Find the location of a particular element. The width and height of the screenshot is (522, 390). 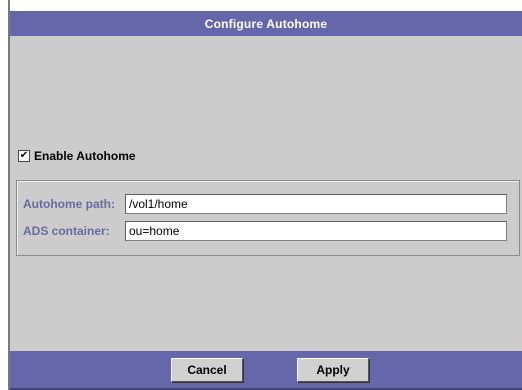

enable-autohome-checkbox: ✔ is located at coordinates (24, 156).